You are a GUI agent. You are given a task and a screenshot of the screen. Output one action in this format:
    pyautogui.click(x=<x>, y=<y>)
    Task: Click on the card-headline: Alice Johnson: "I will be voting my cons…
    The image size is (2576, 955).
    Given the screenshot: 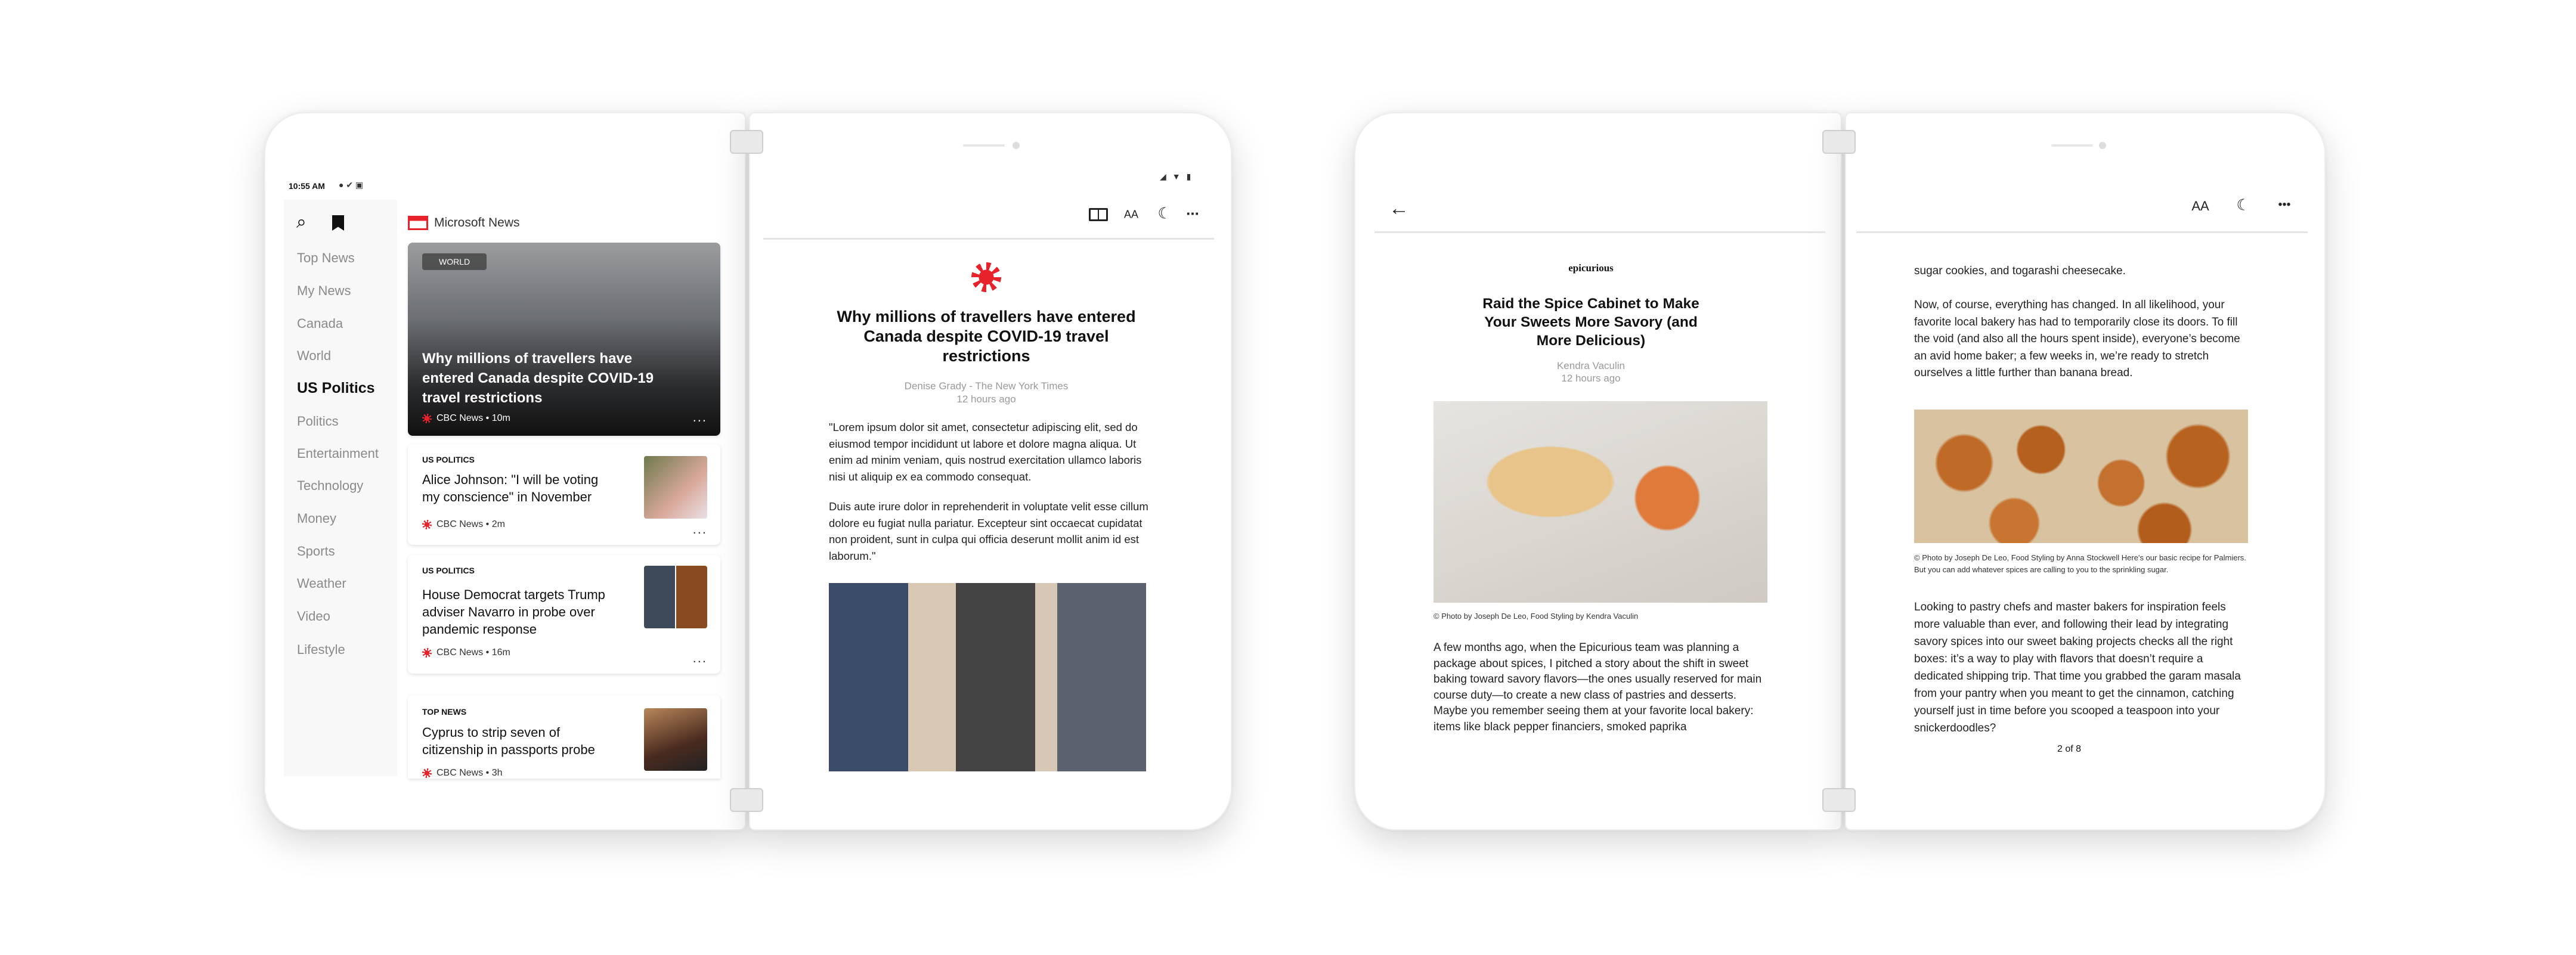 What is the action you would take?
    pyautogui.click(x=511, y=488)
    